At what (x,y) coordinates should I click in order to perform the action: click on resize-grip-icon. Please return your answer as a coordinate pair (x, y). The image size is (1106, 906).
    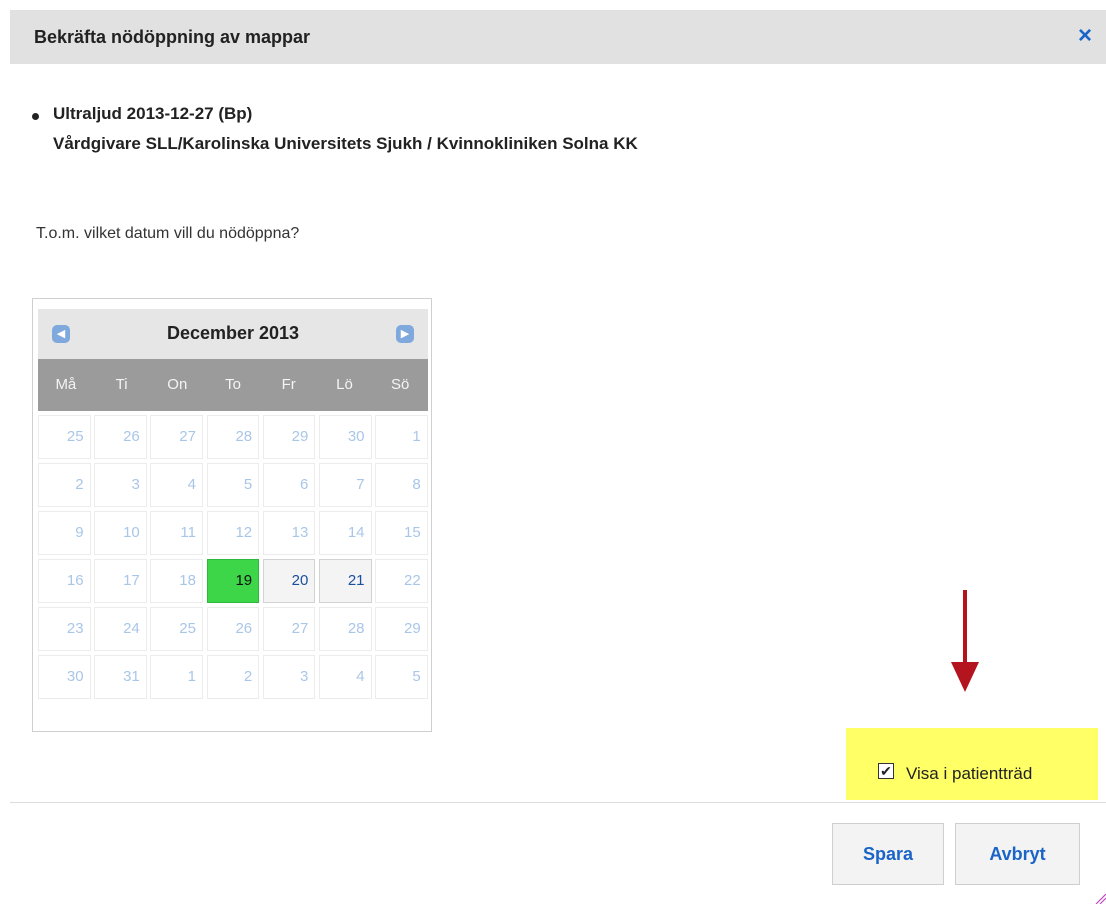
    Looking at the image, I should click on (1100, 898).